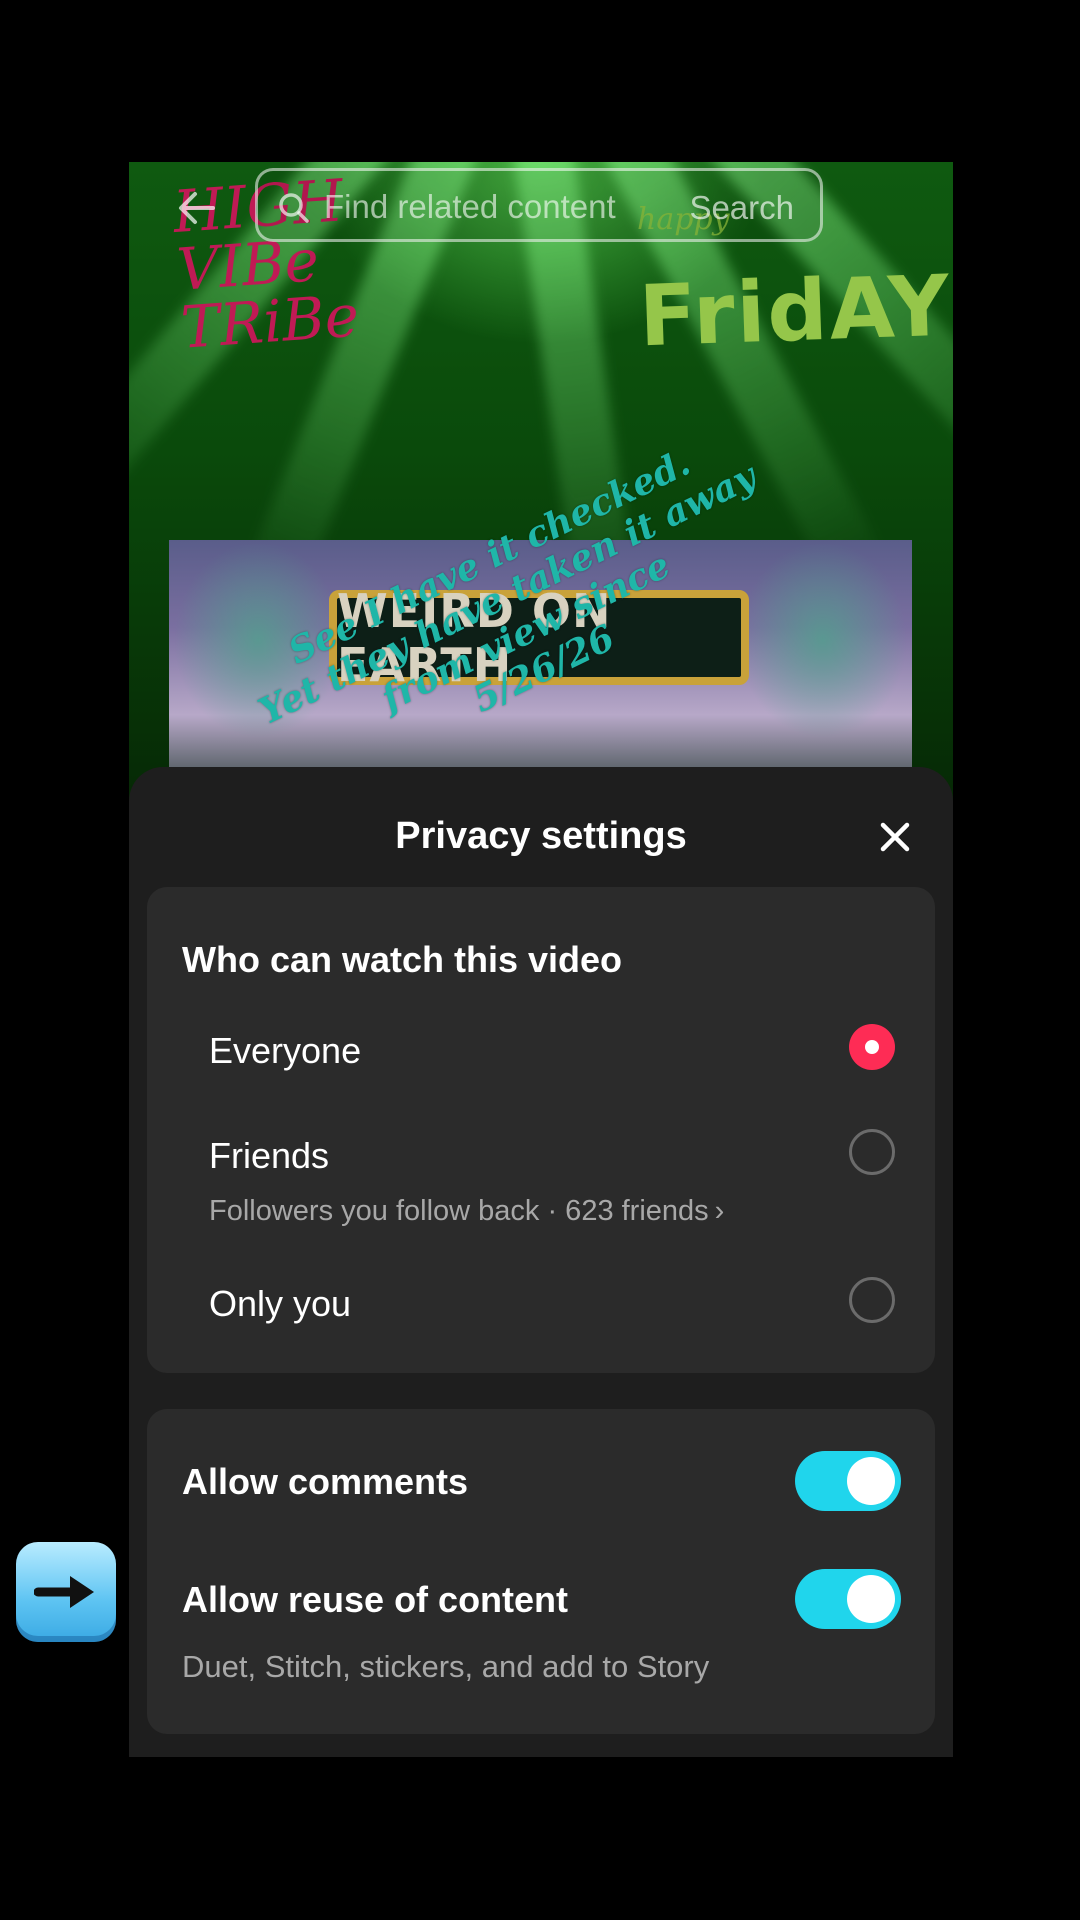 This screenshot has width=1080, height=1920. I want to click on allow-comments-toggle, so click(848, 1481).